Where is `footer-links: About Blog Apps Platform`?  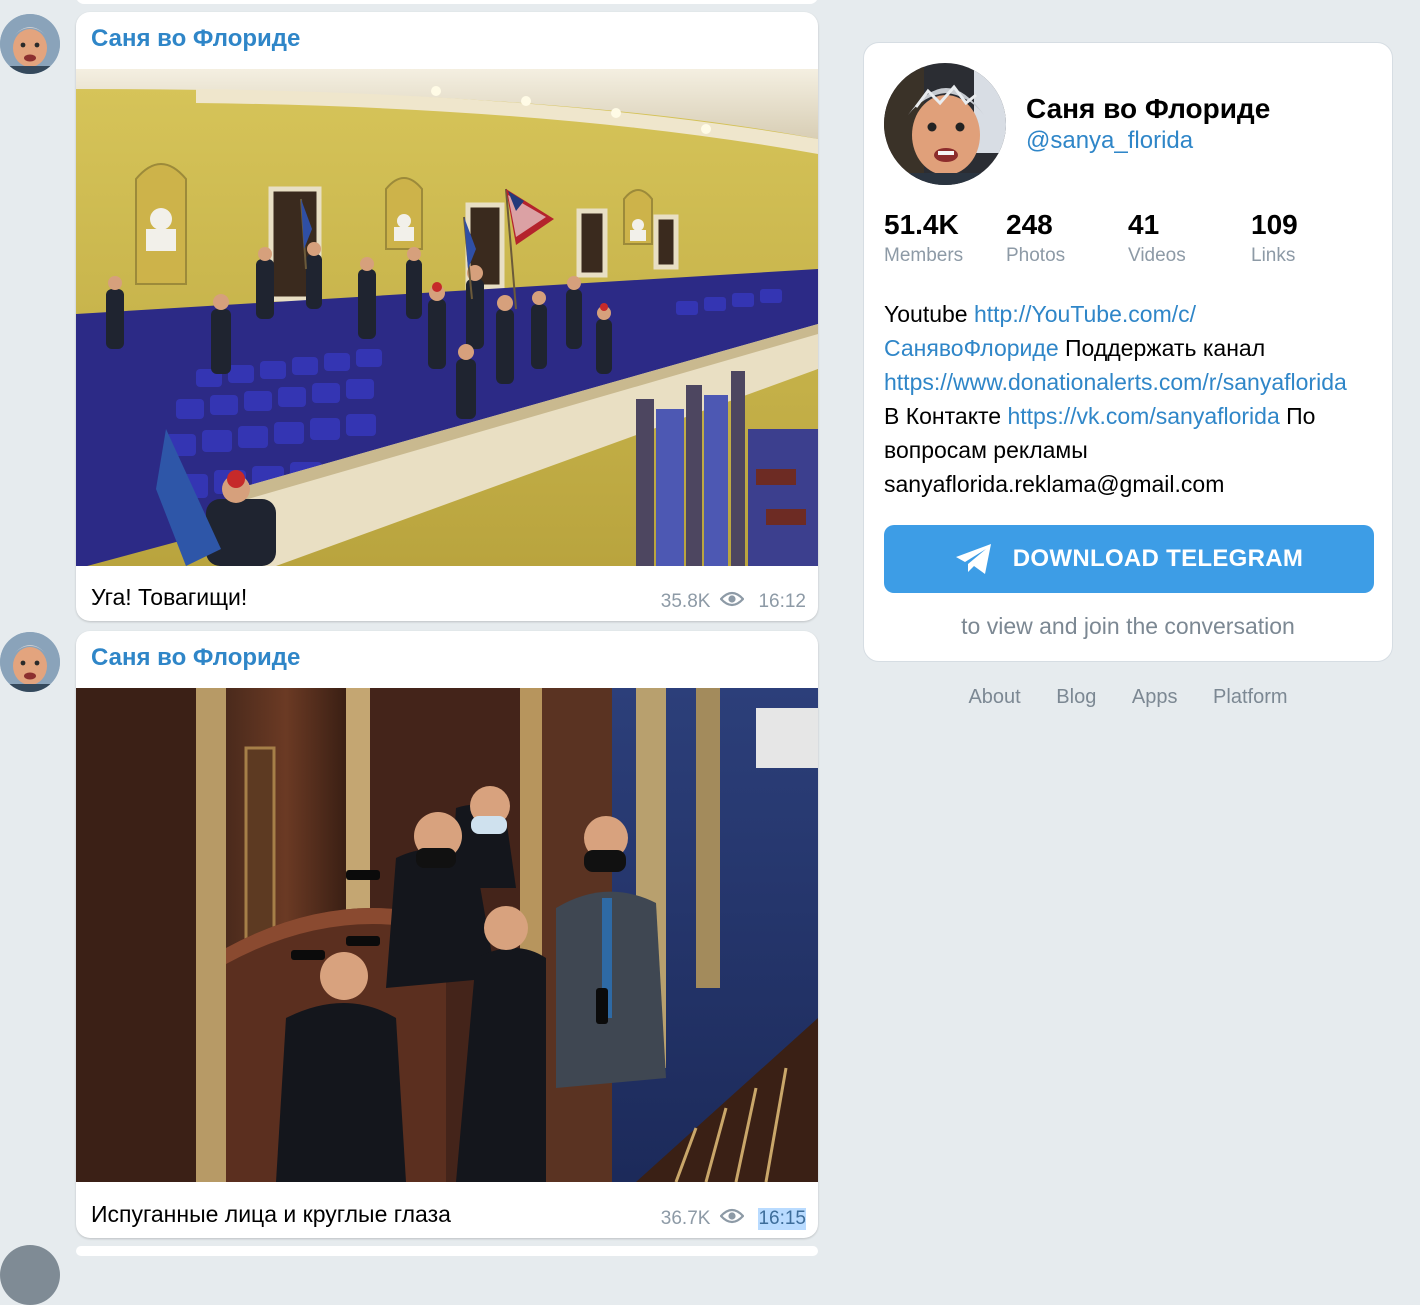
footer-links: About Blog Apps Platform is located at coordinates (1128, 697).